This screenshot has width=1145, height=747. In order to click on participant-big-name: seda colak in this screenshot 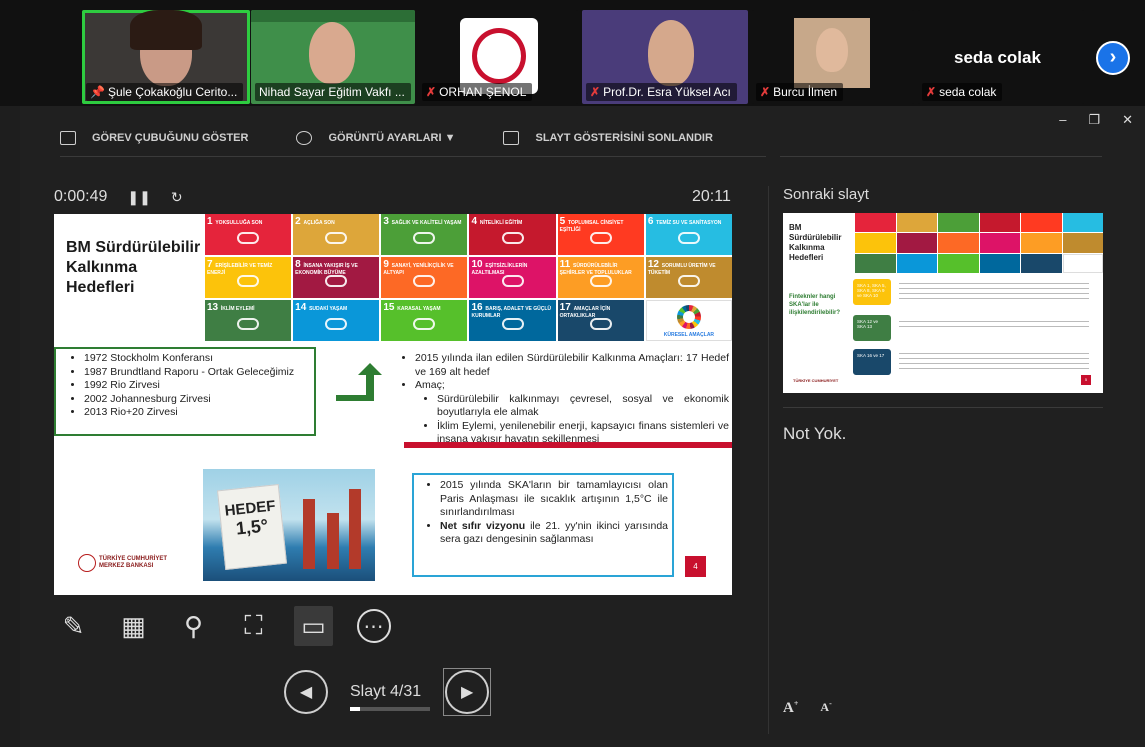, I will do `click(997, 57)`.